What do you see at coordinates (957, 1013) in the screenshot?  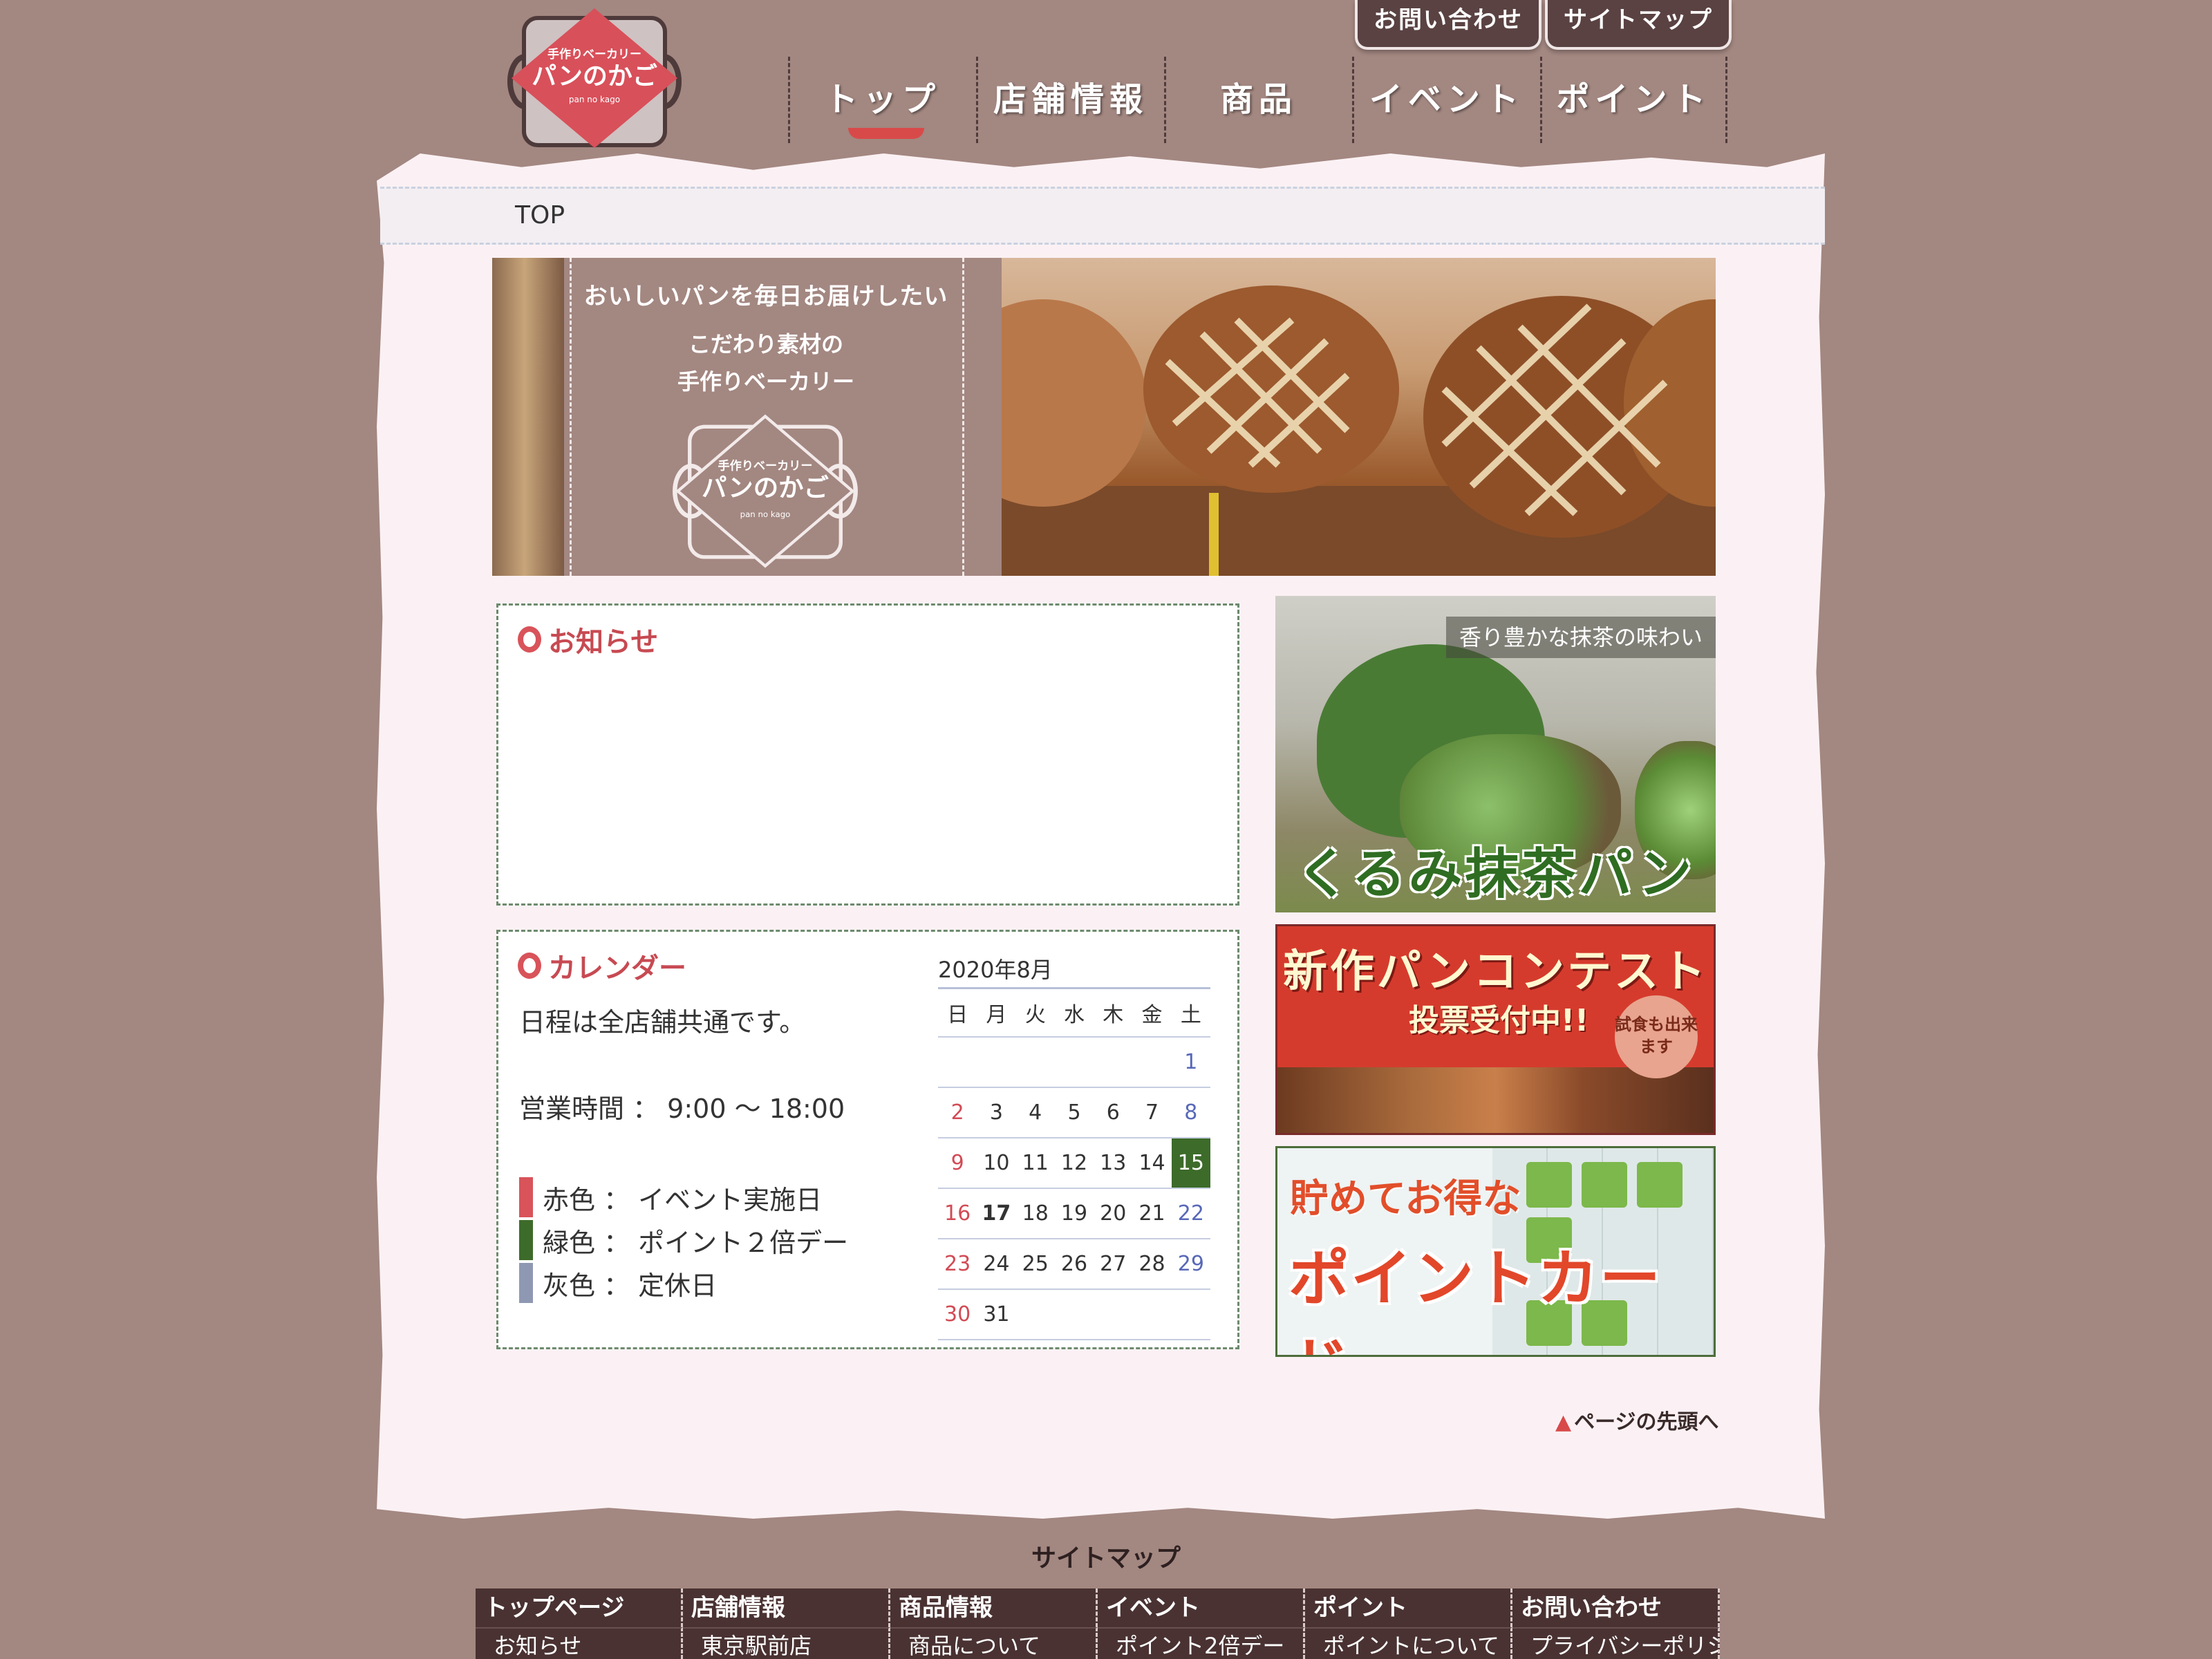 I see `weekday-header: 日` at bounding box center [957, 1013].